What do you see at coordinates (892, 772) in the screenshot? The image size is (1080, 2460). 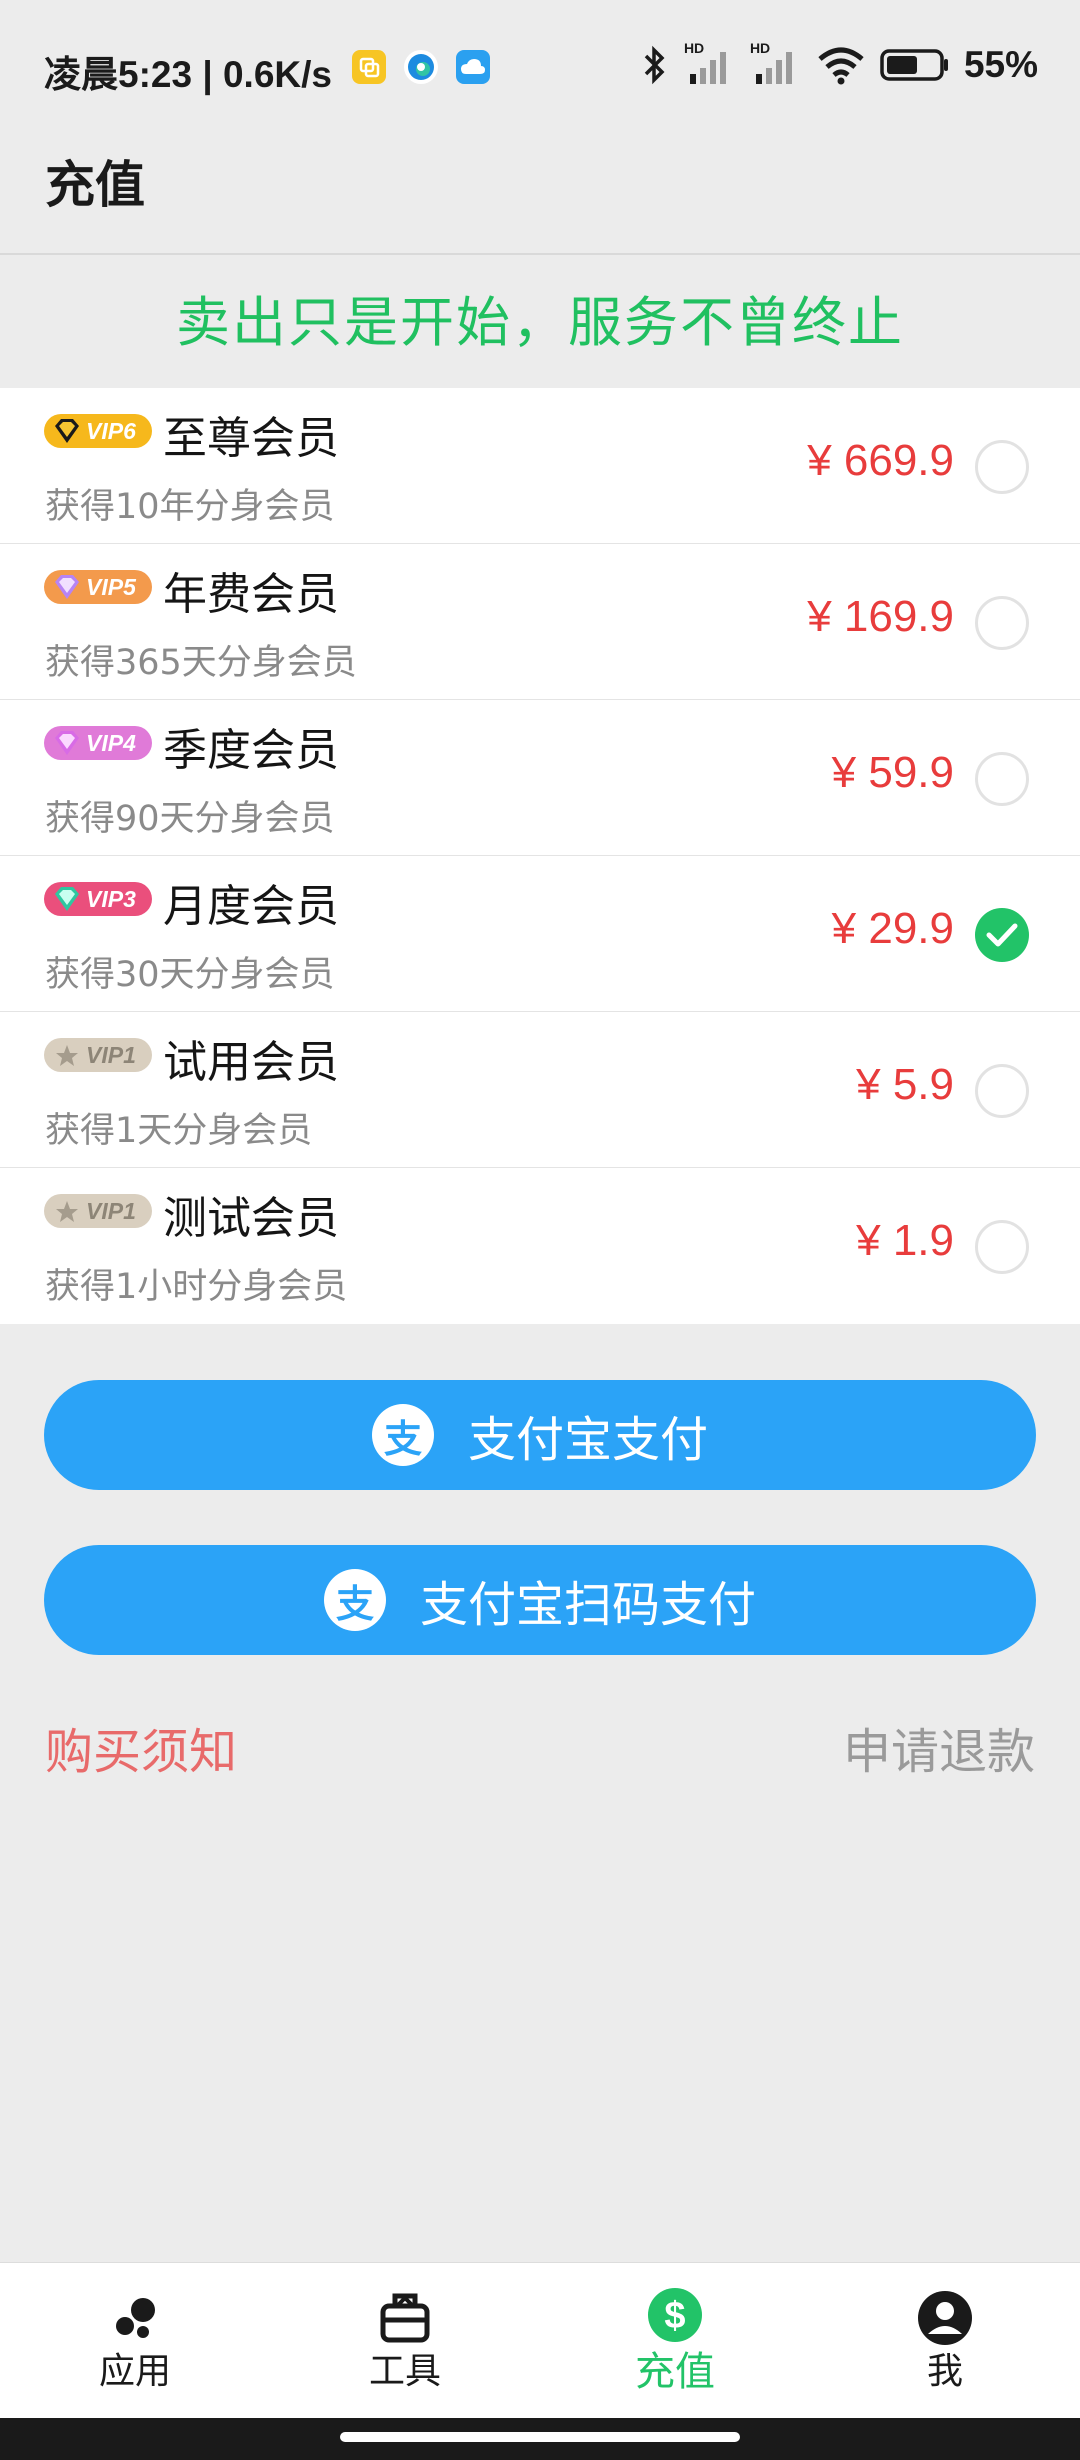 I see `plan-price: ¥ 59.9` at bounding box center [892, 772].